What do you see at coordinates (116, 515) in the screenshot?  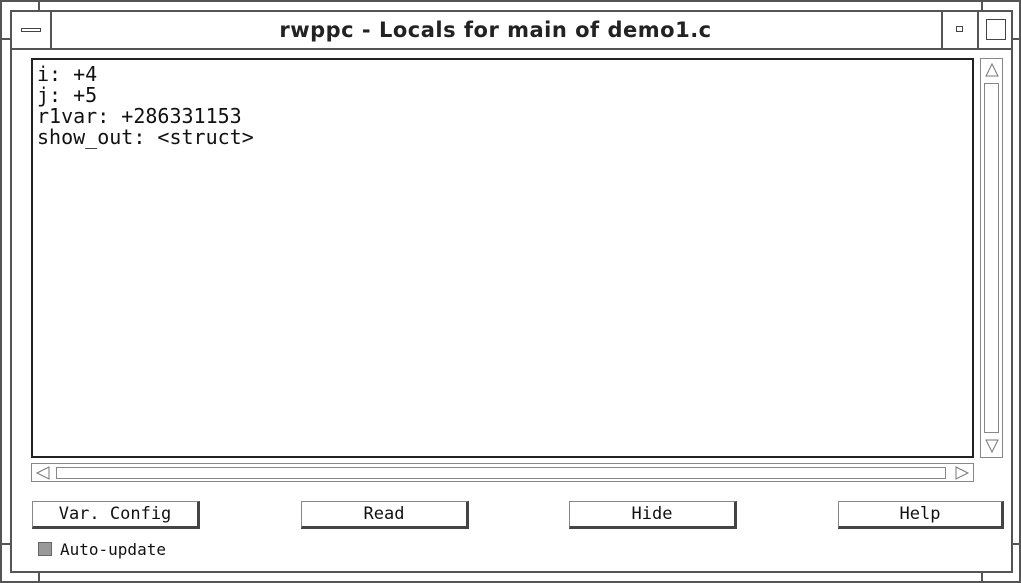 I see `var-config-button: Var. Config` at bounding box center [116, 515].